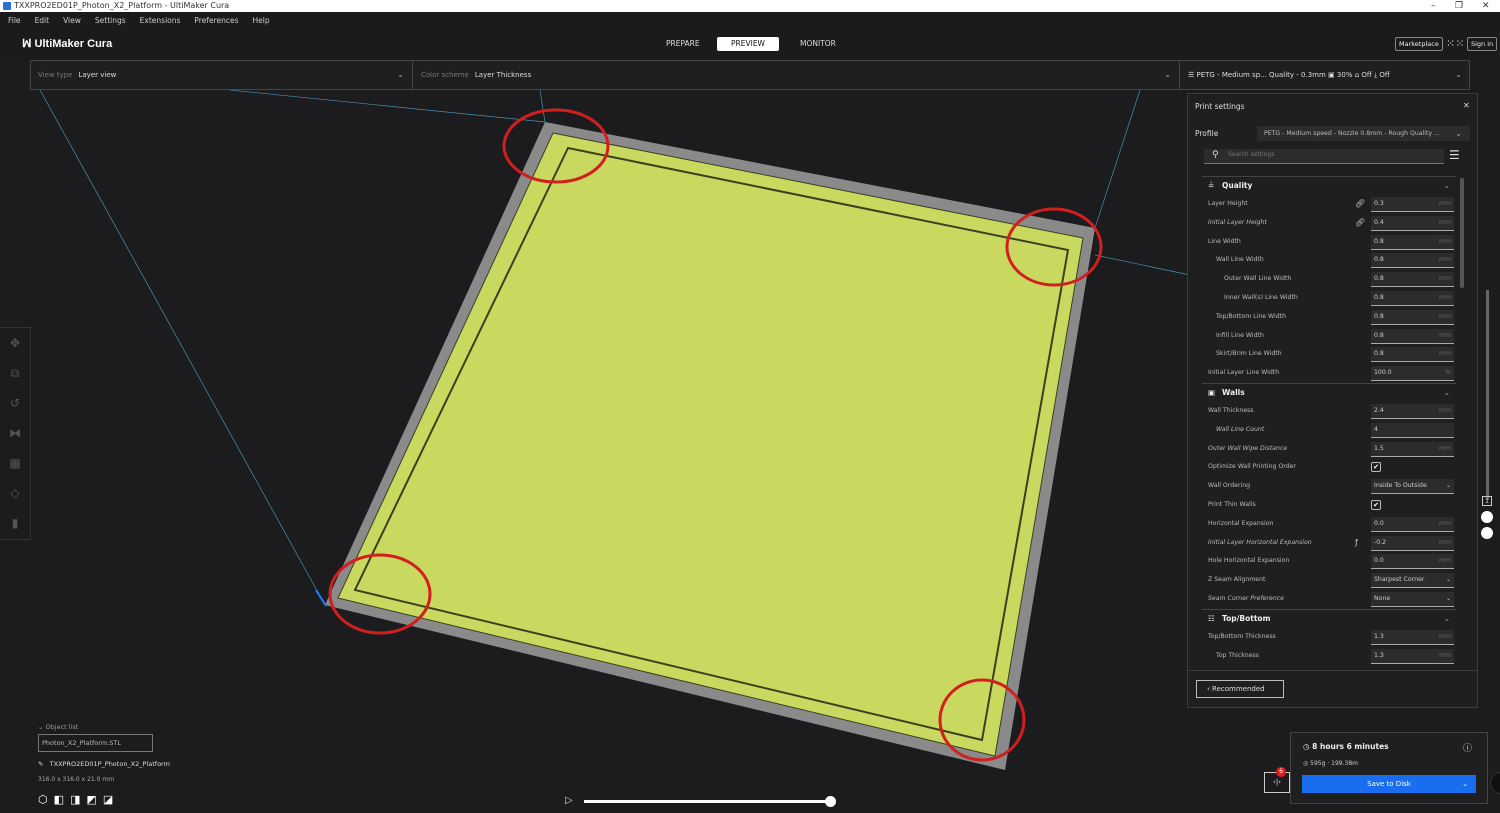  What do you see at coordinates (748, 44) in the screenshot?
I see `tab-preview: PREVIEW` at bounding box center [748, 44].